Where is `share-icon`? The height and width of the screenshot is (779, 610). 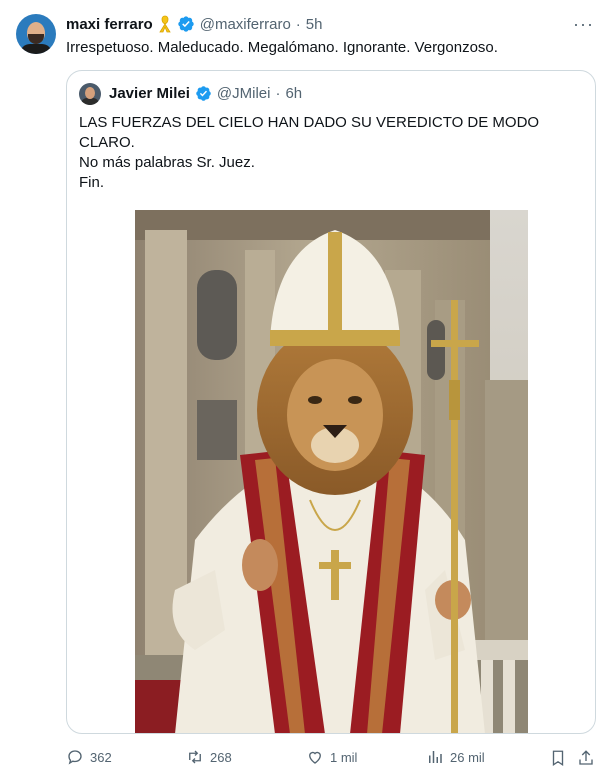
share-icon is located at coordinates (586, 758).